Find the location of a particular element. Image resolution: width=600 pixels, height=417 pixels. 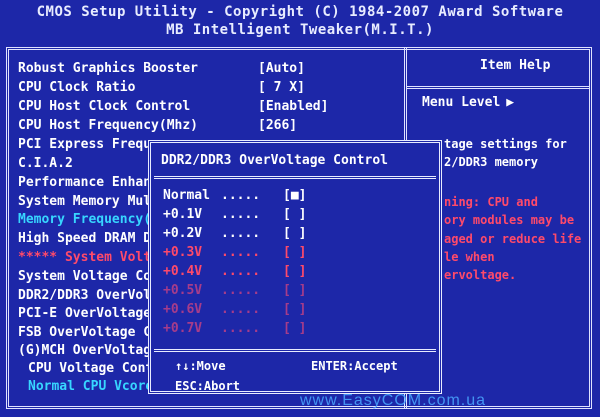

setting-pcie-overvoltage: PCI-E OverVoltage is located at coordinates (84, 314).